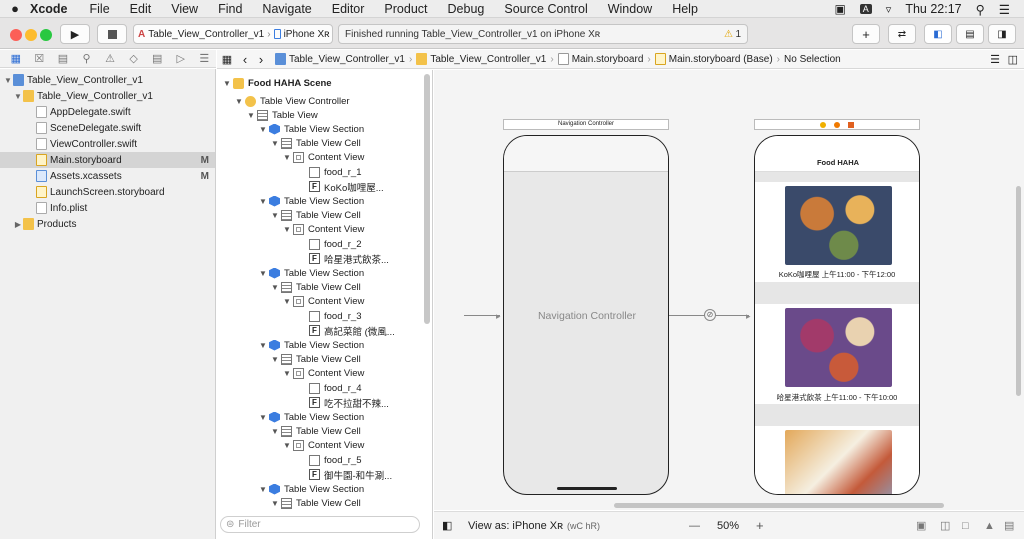 This screenshot has width=1024, height=539. I want to click on stop-button, so click(112, 34).